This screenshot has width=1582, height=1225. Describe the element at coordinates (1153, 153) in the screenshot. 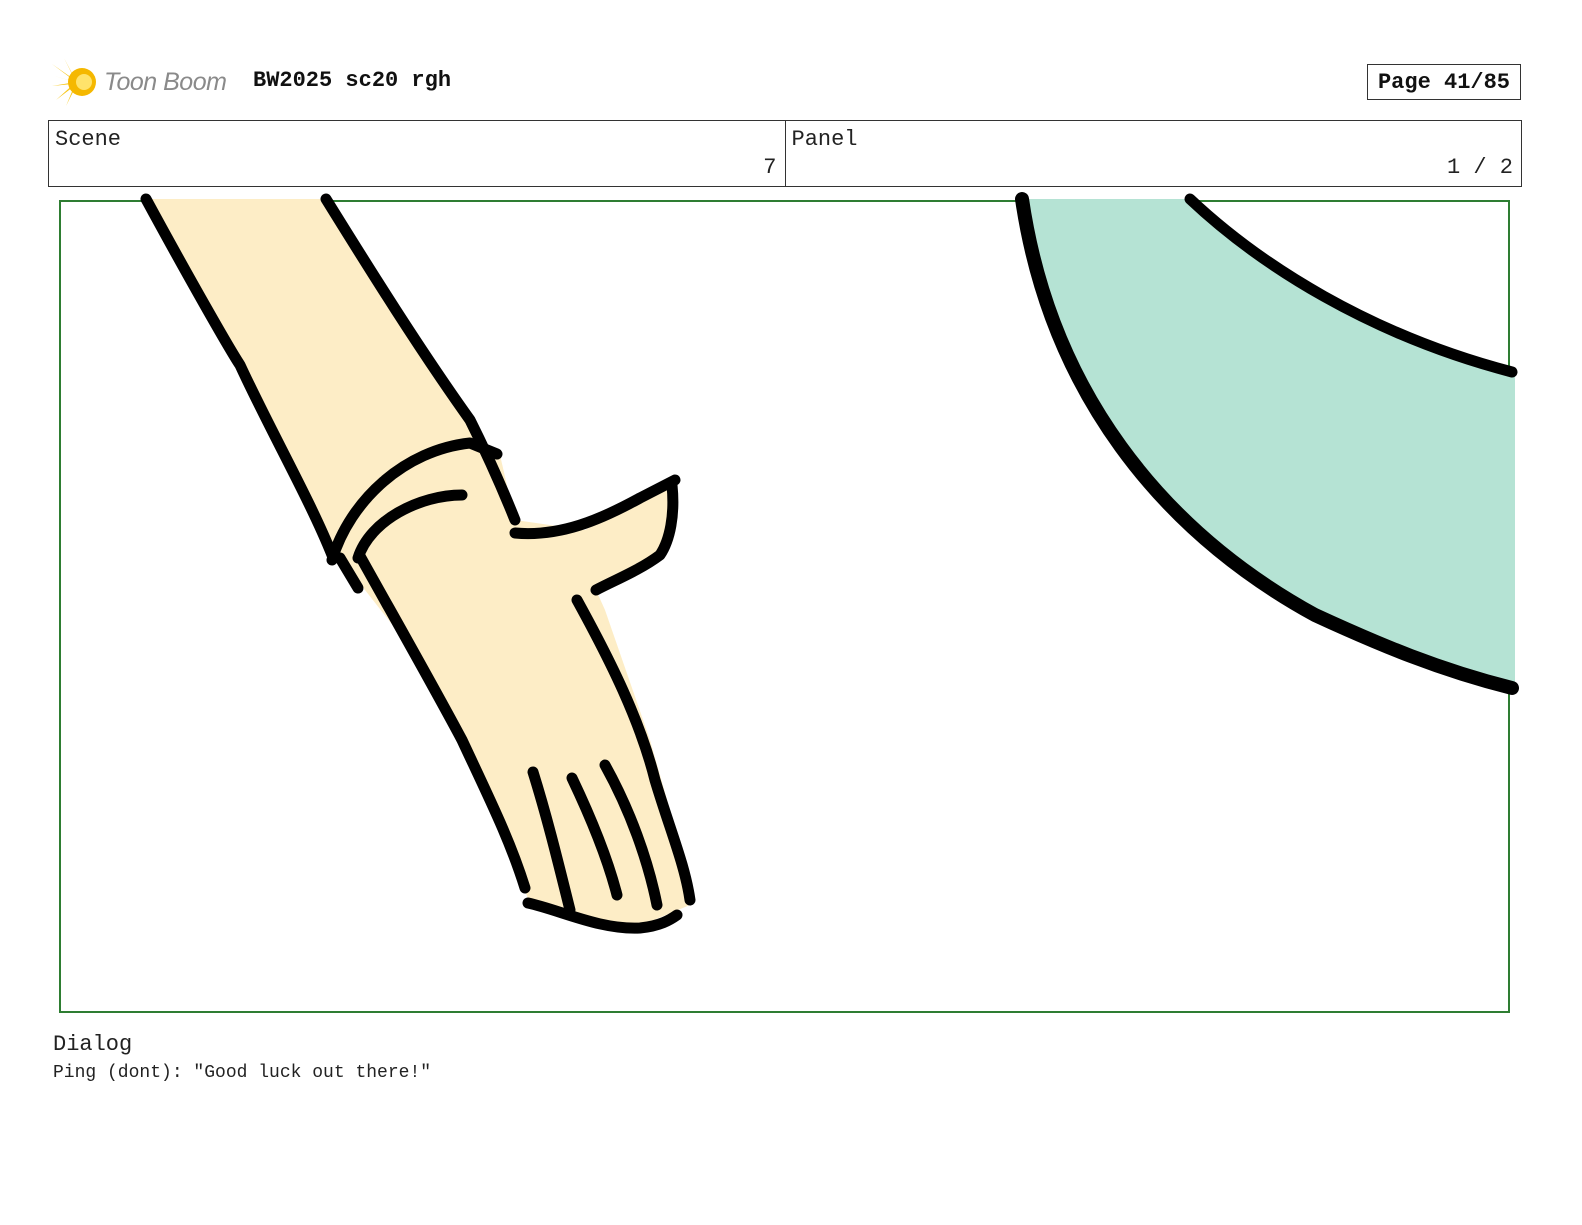

I see `panel-cell: Panel 1 / 2` at that location.